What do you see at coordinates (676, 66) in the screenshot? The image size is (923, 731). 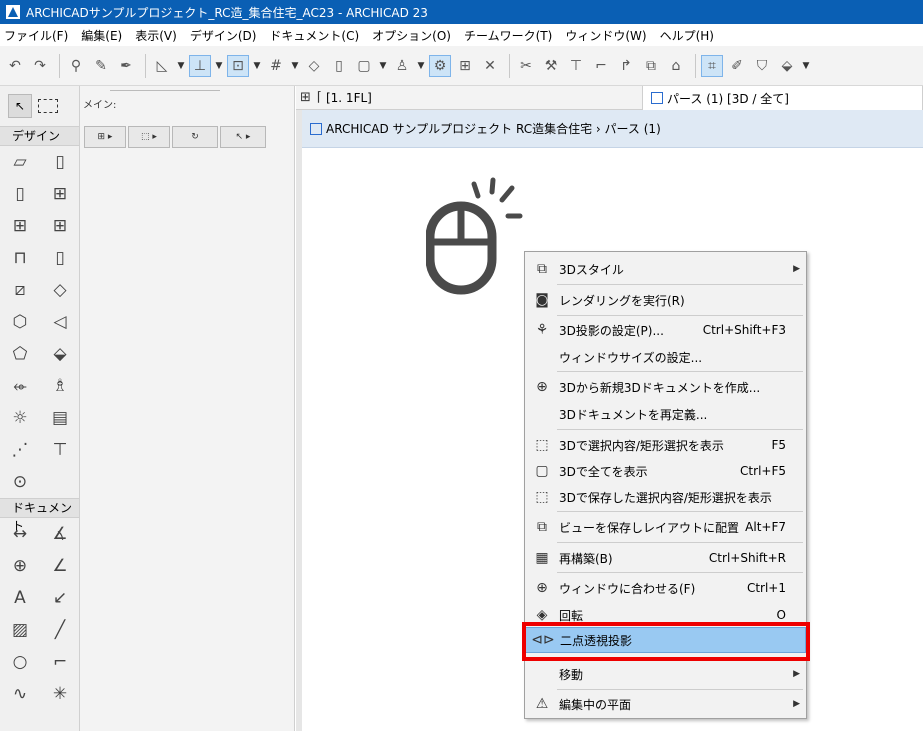 I see `home-icon: ⌂` at bounding box center [676, 66].